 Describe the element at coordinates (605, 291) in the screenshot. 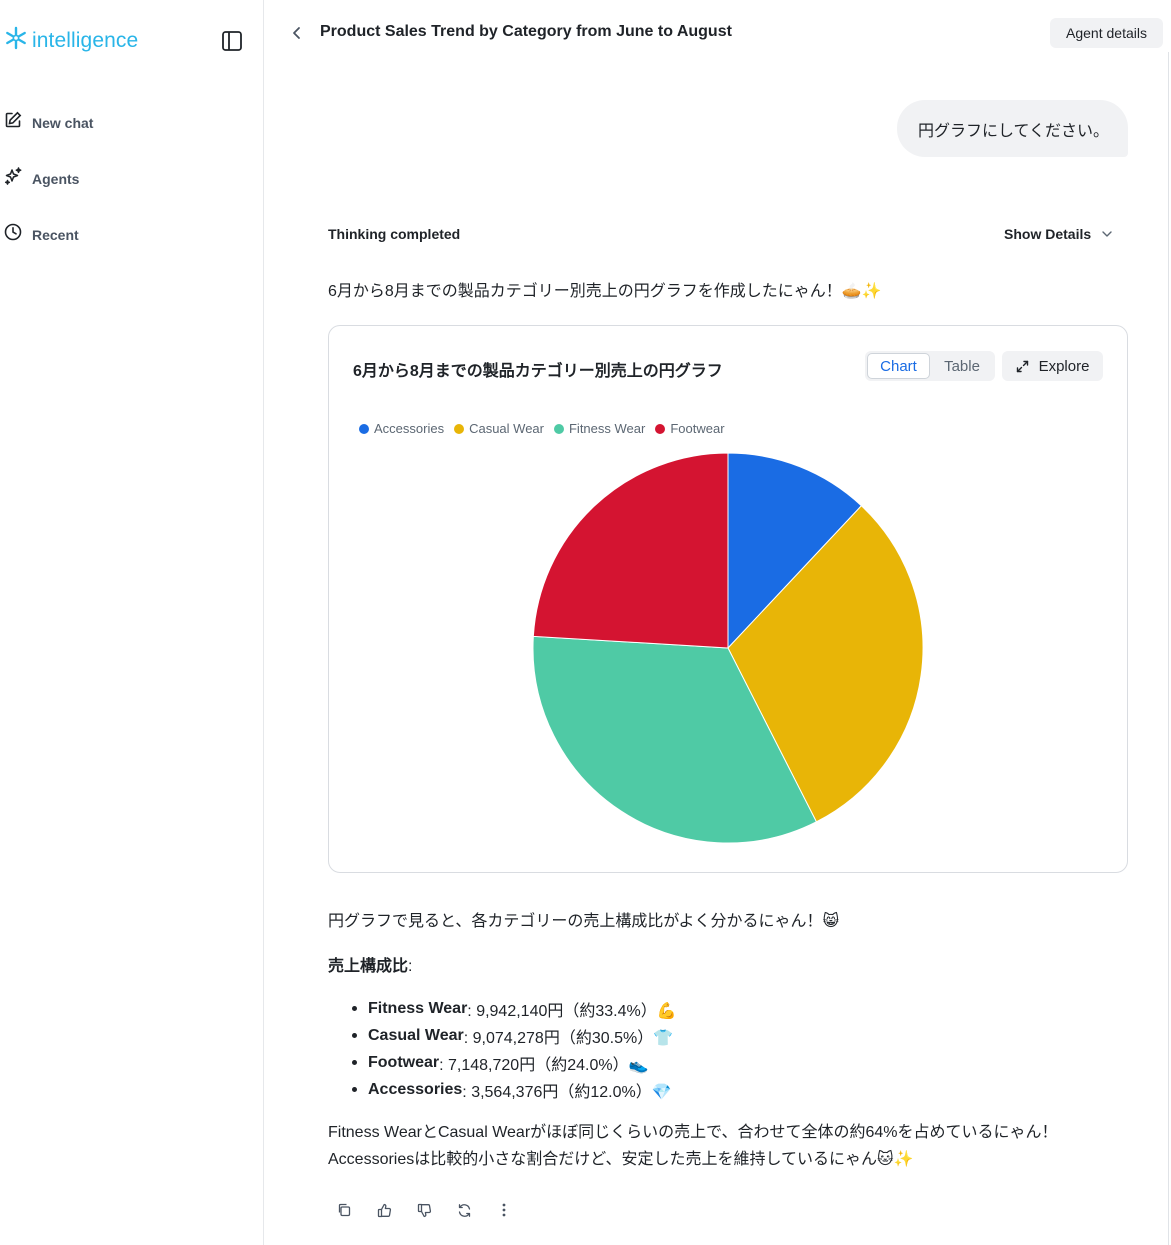

I see `assistant-intro: 6月から8月までの製品カテゴリー別売上の円グラフを作成したにゃん！🥧✨` at that location.